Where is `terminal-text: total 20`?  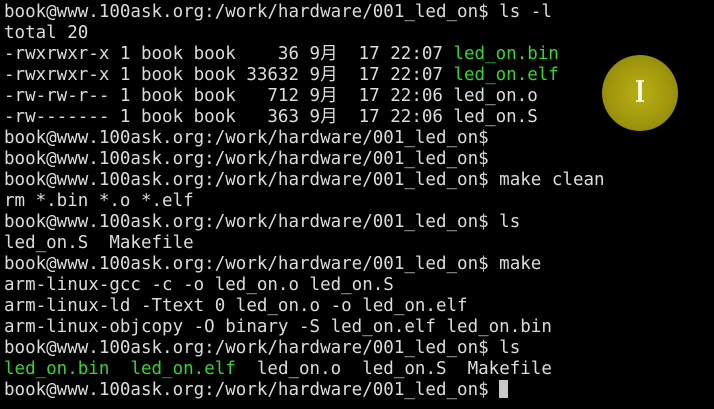 terminal-text: total 20 is located at coordinates (46, 33).